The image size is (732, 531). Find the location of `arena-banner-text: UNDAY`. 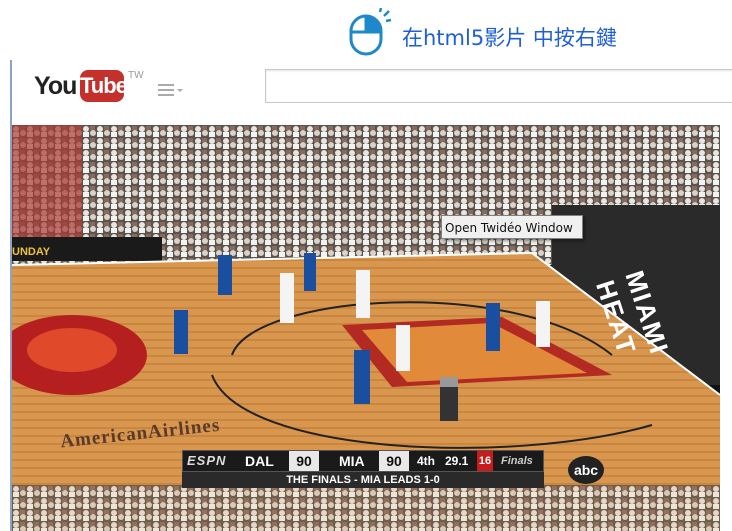

arena-banner-text: UNDAY is located at coordinates (31, 252).